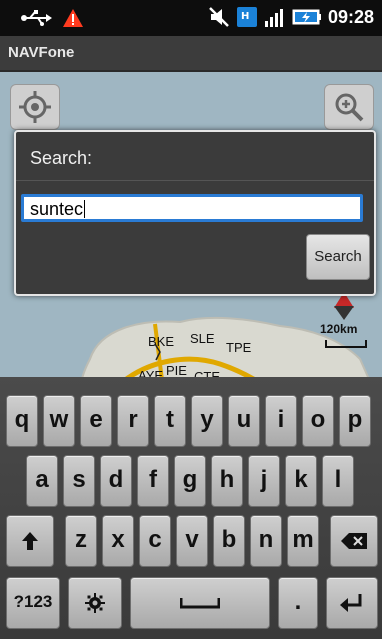 The image size is (382, 639). Describe the element at coordinates (85, 209) in the screenshot. I see `text-caret` at that location.